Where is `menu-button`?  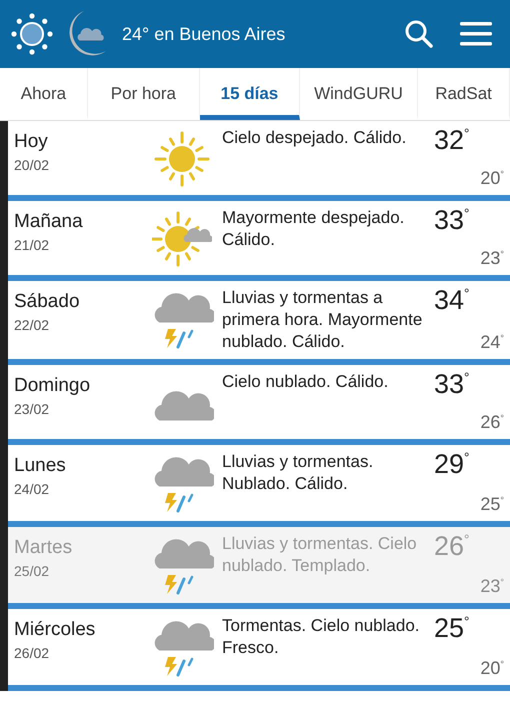
menu-button is located at coordinates (476, 34).